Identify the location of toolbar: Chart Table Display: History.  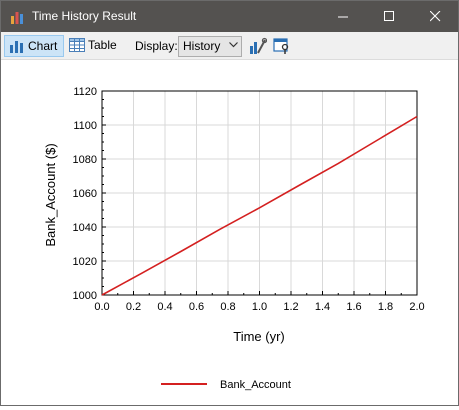
(229, 46).